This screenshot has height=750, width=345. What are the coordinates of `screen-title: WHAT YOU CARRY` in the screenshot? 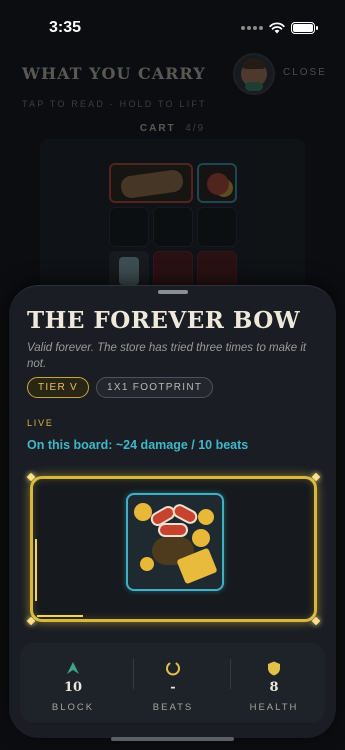 It's located at (114, 73).